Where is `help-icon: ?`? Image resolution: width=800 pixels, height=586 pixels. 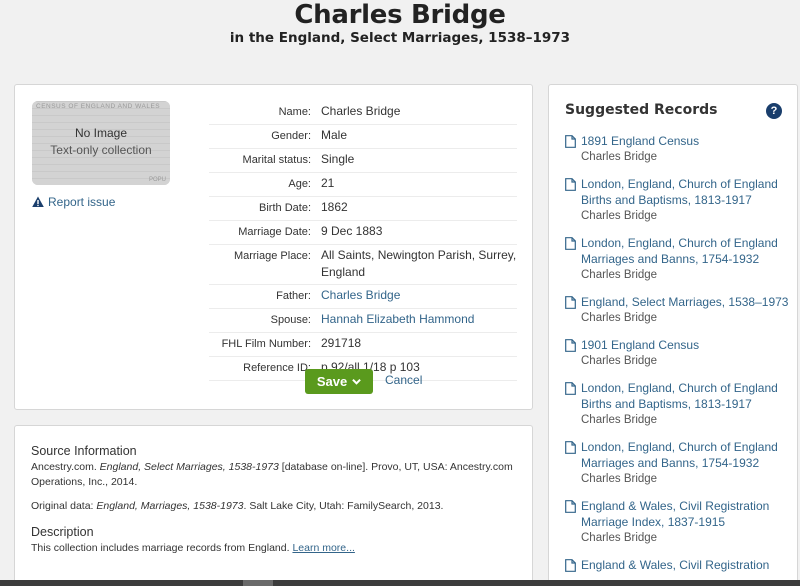
help-icon: ? is located at coordinates (774, 111).